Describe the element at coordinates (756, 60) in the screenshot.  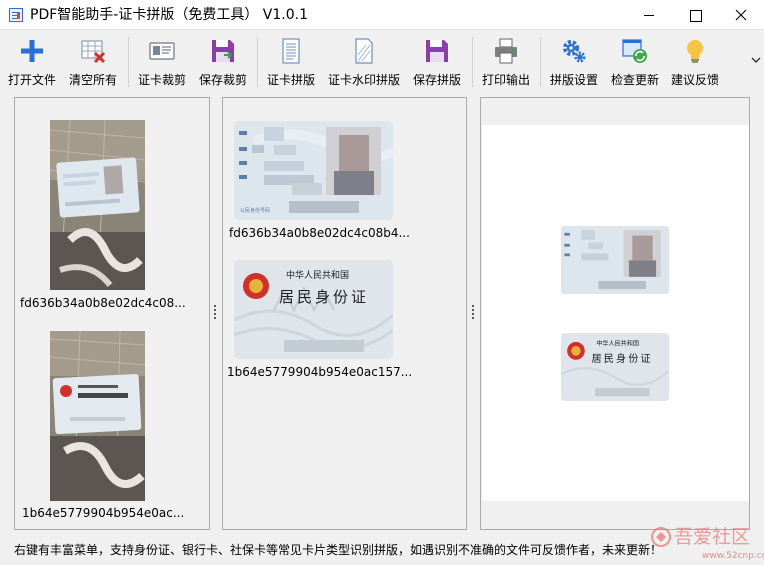
I see `chevron-down-icon` at that location.